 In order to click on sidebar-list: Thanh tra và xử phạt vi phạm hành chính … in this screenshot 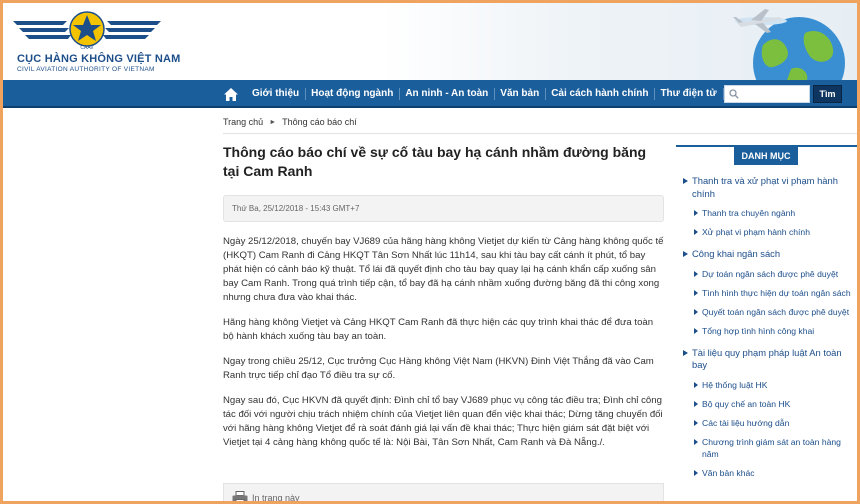, I will do `click(768, 327)`.